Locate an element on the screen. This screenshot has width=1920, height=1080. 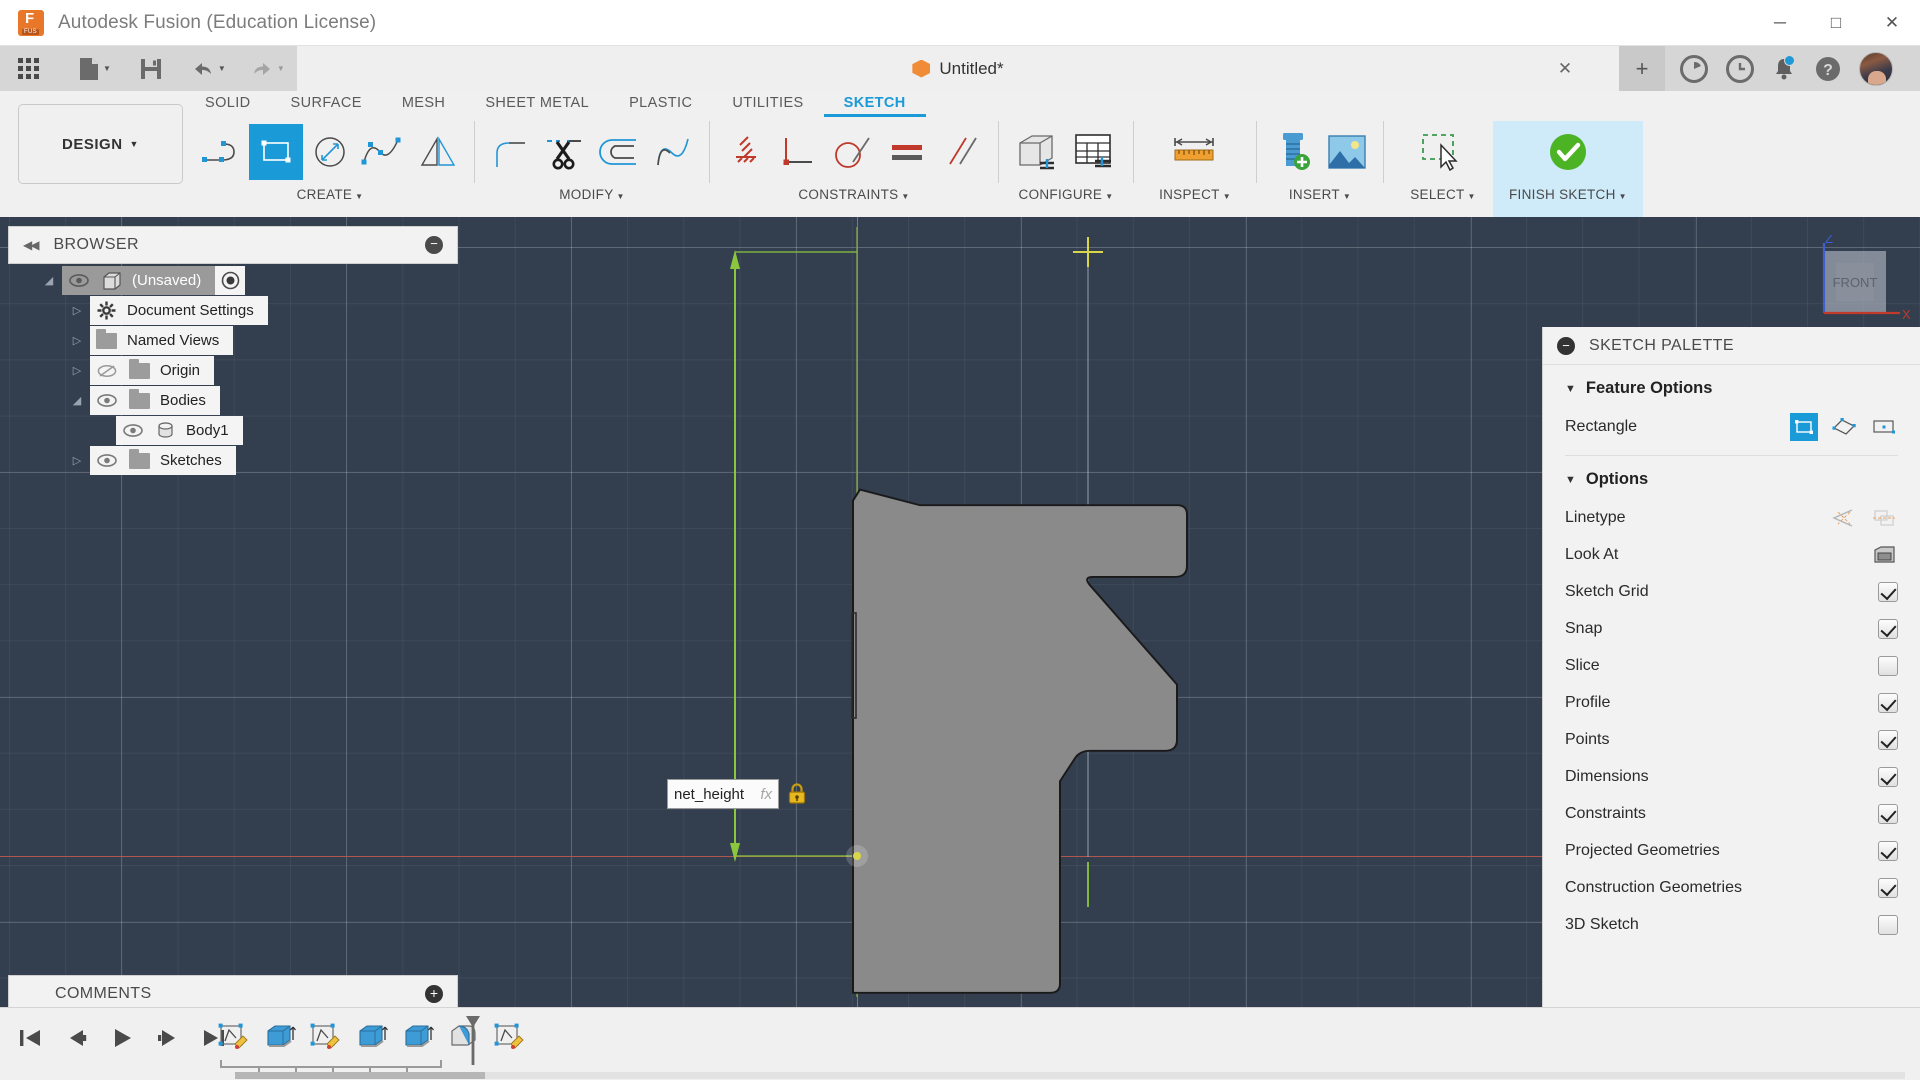
minimize-button: ─ is located at coordinates (1780, 23).